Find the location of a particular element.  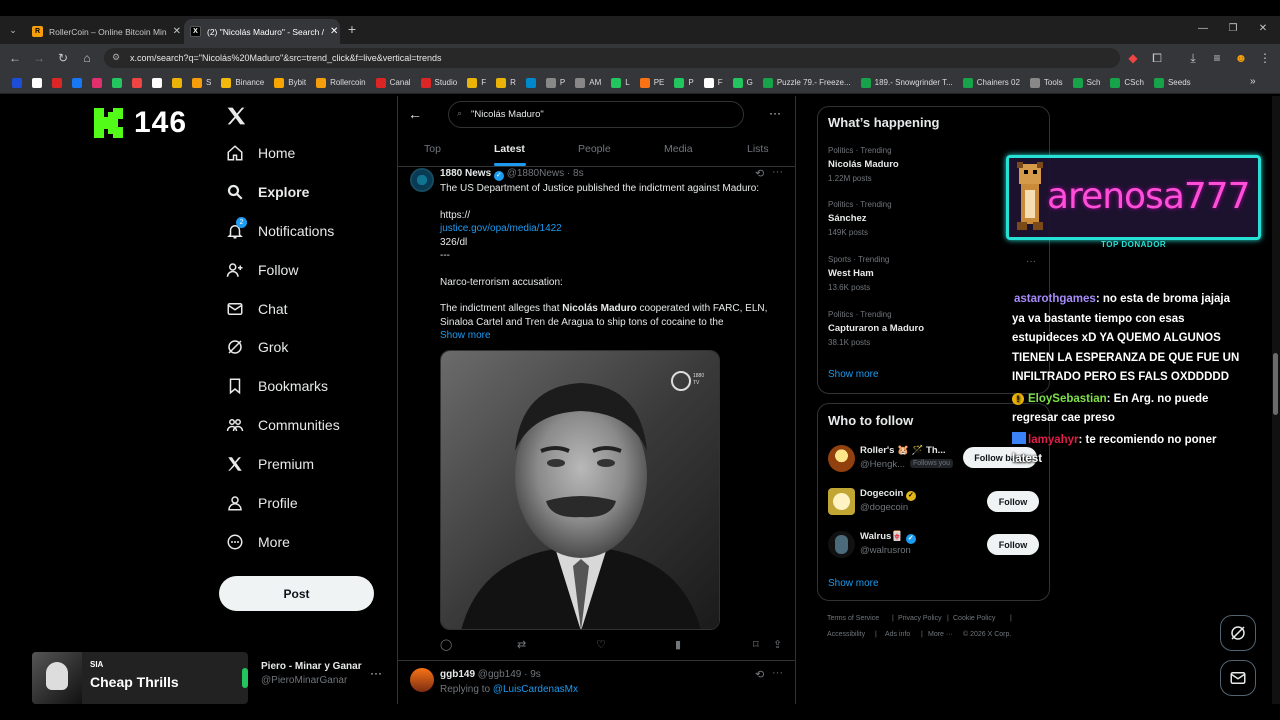

bookmark-item: Tools is located at coordinates (1046, 82).